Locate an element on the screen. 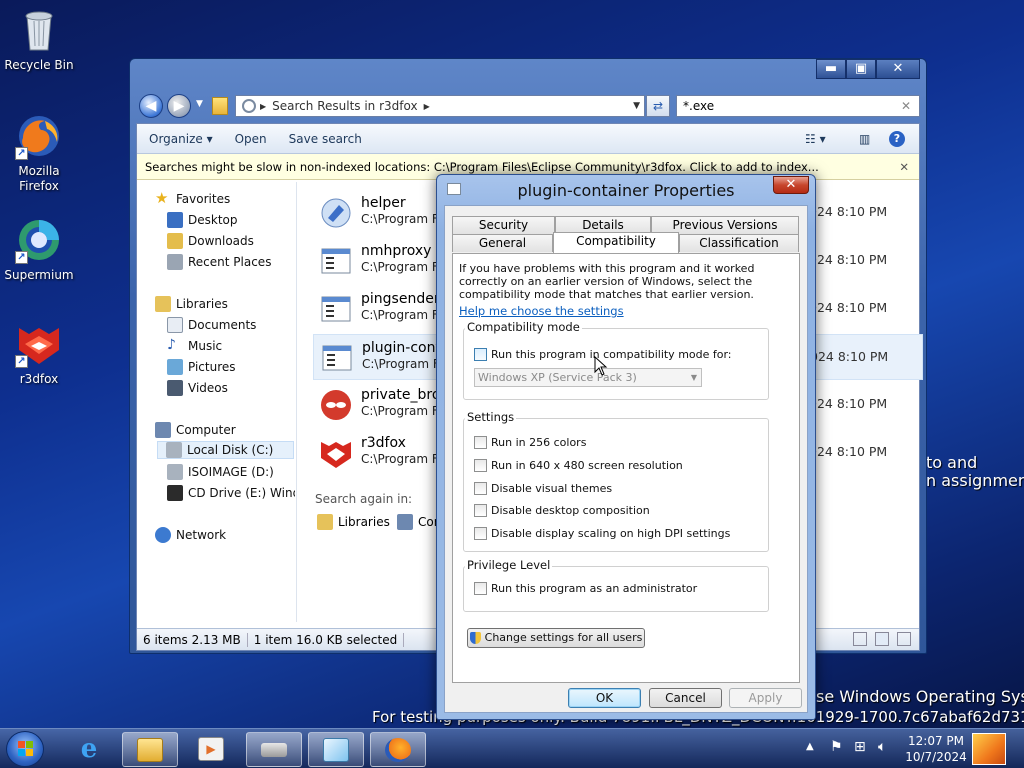 Image resolution: width=1024 pixels, height=768 pixels. internet-explorer-icon: e is located at coordinates (89, 749).